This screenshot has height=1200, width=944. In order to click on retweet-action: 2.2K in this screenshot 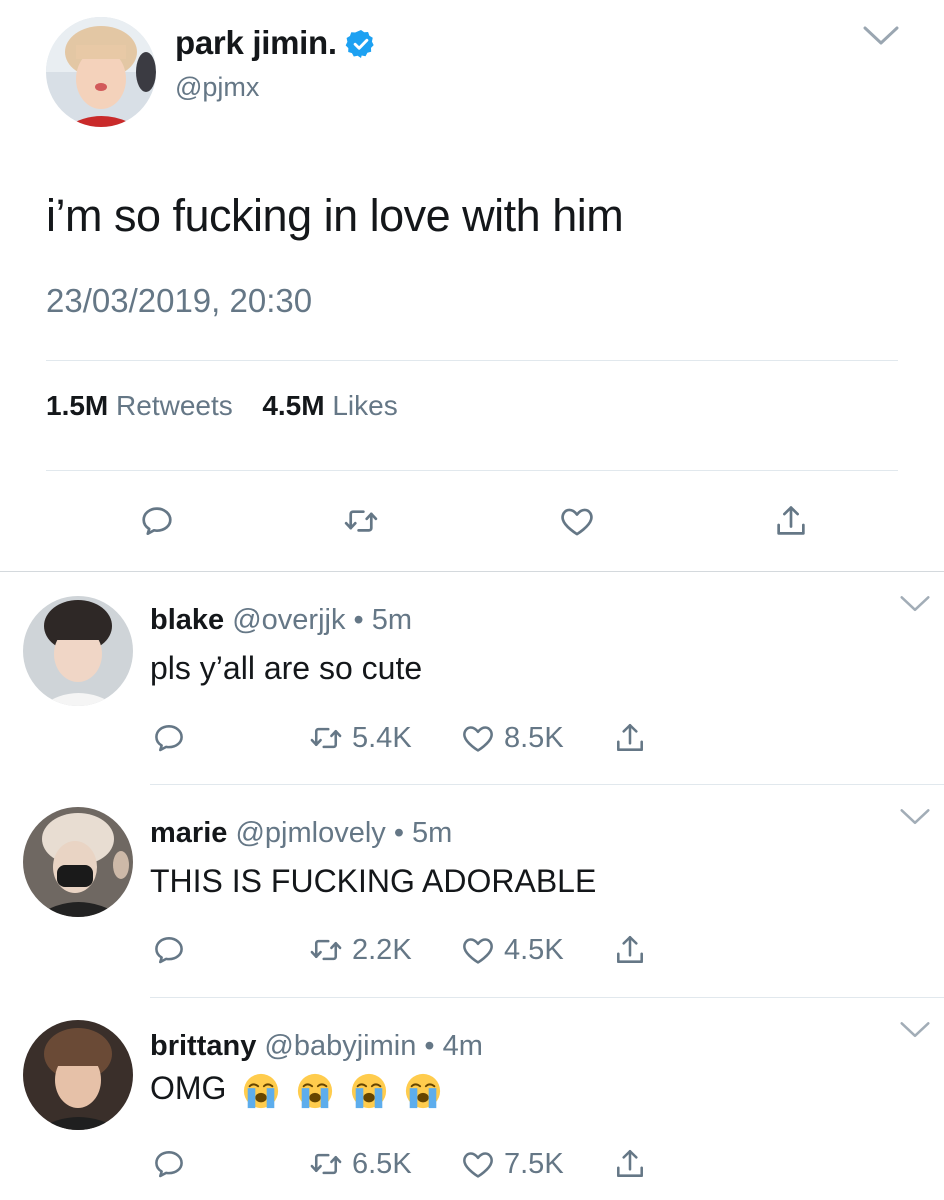, I will do `click(360, 950)`.